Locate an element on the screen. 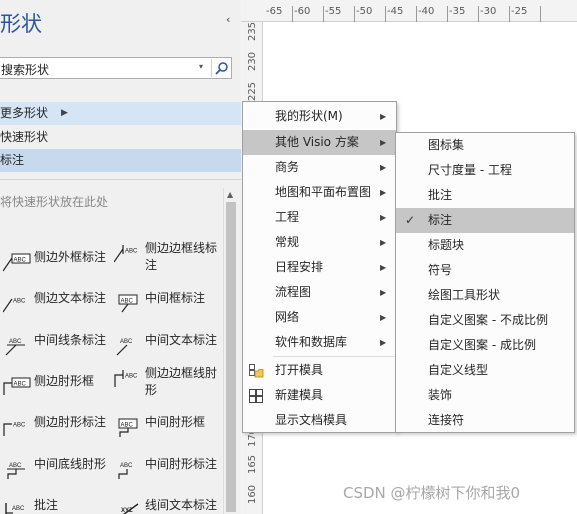  submenu-item-drawing-tool-shapes: 绘图工具形状 is located at coordinates (485, 295).